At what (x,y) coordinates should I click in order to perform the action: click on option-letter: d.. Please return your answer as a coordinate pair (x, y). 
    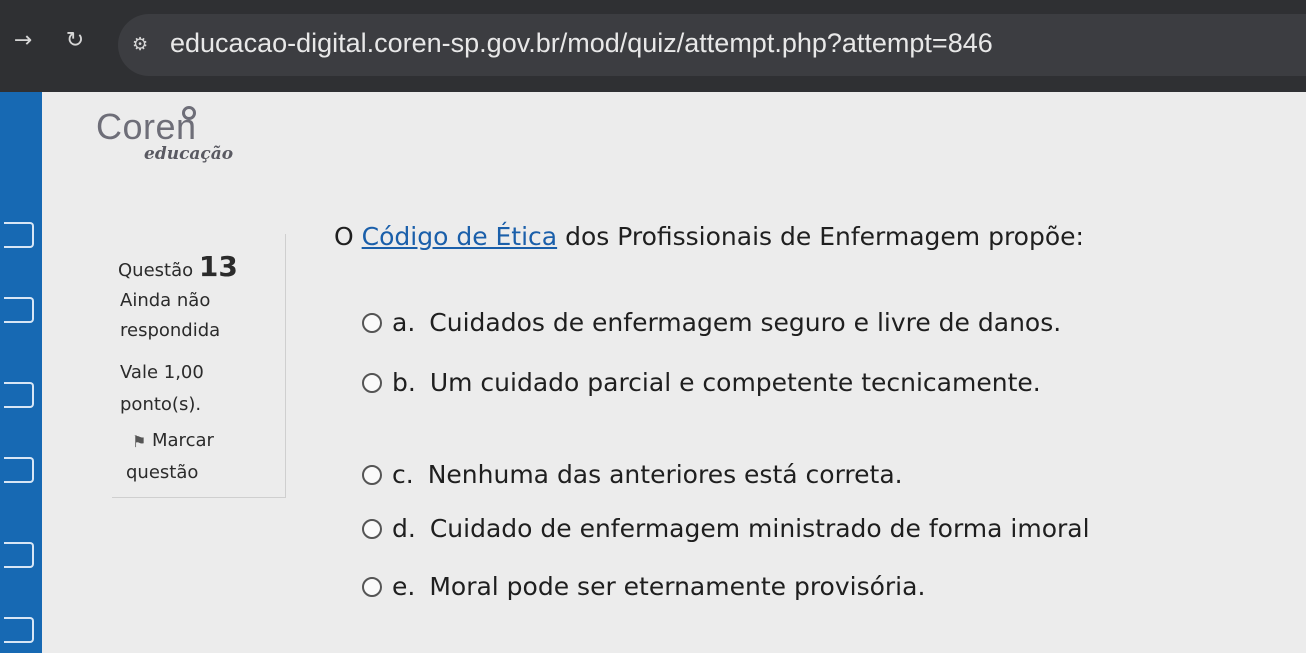
    Looking at the image, I should click on (404, 528).